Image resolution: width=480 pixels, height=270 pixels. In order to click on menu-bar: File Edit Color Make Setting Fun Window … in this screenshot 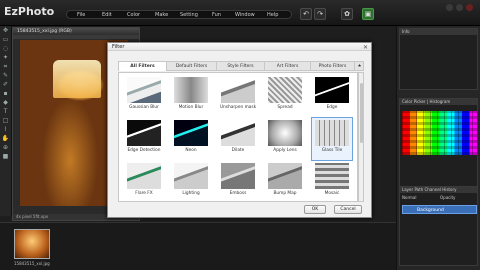, I will do `click(179, 14)`.